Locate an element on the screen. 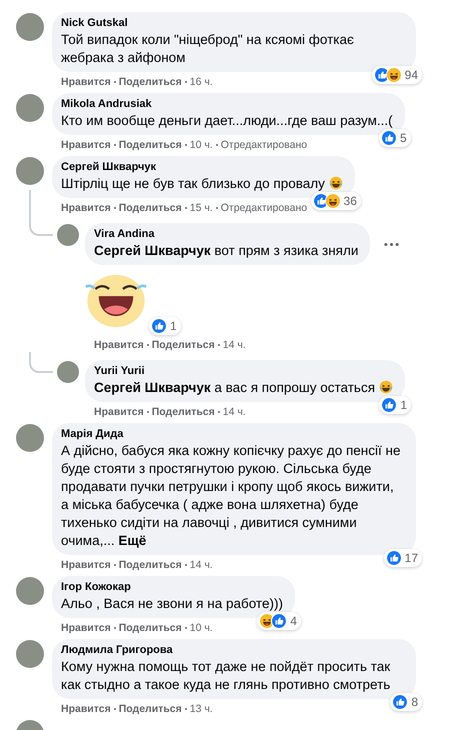 The width and height of the screenshot is (449, 730). timestamp: 13 ч. is located at coordinates (201, 709).